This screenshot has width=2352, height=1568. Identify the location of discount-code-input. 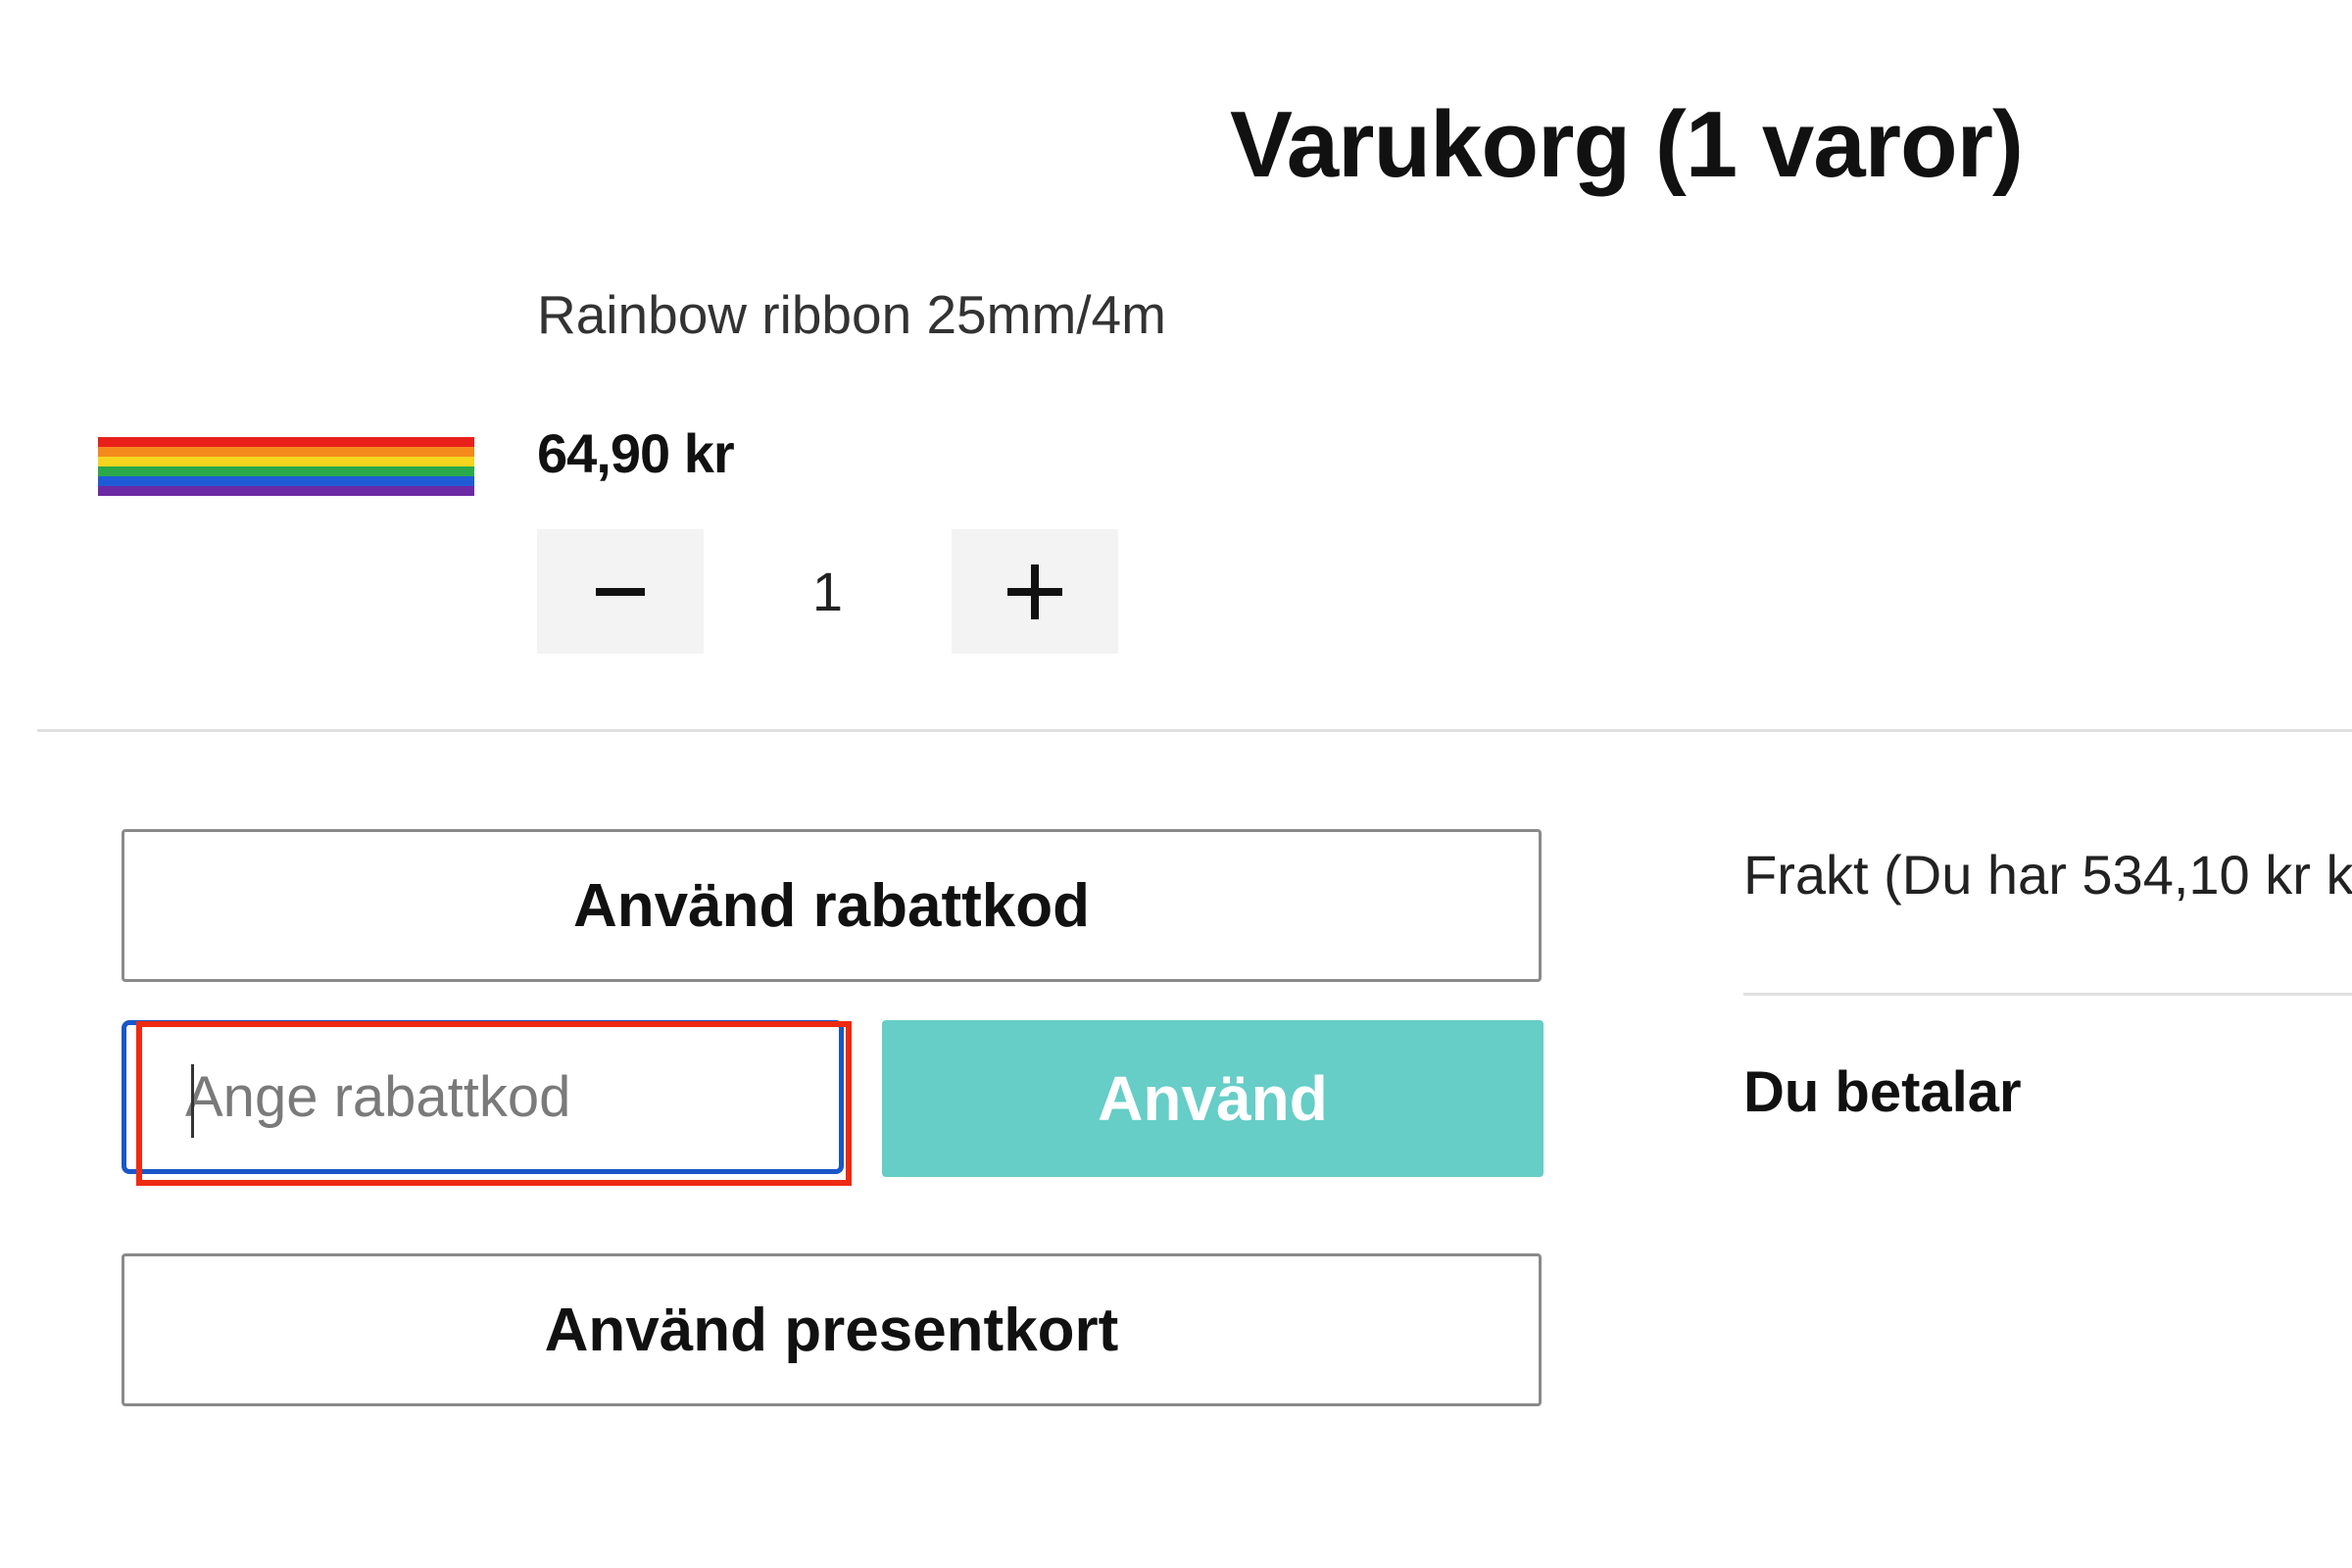
(508, 1097).